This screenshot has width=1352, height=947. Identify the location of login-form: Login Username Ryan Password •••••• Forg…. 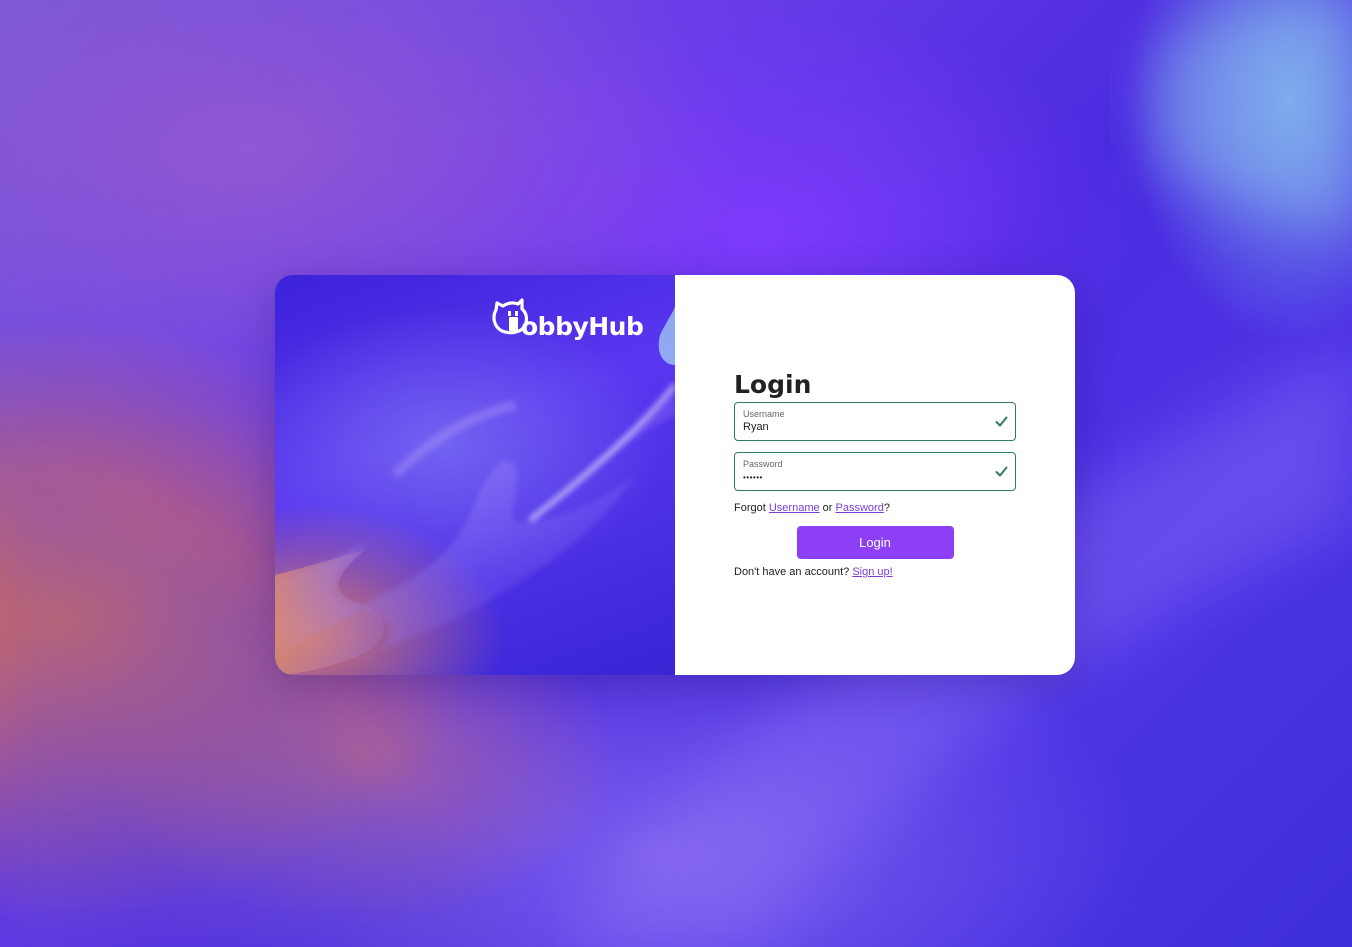
(875, 474).